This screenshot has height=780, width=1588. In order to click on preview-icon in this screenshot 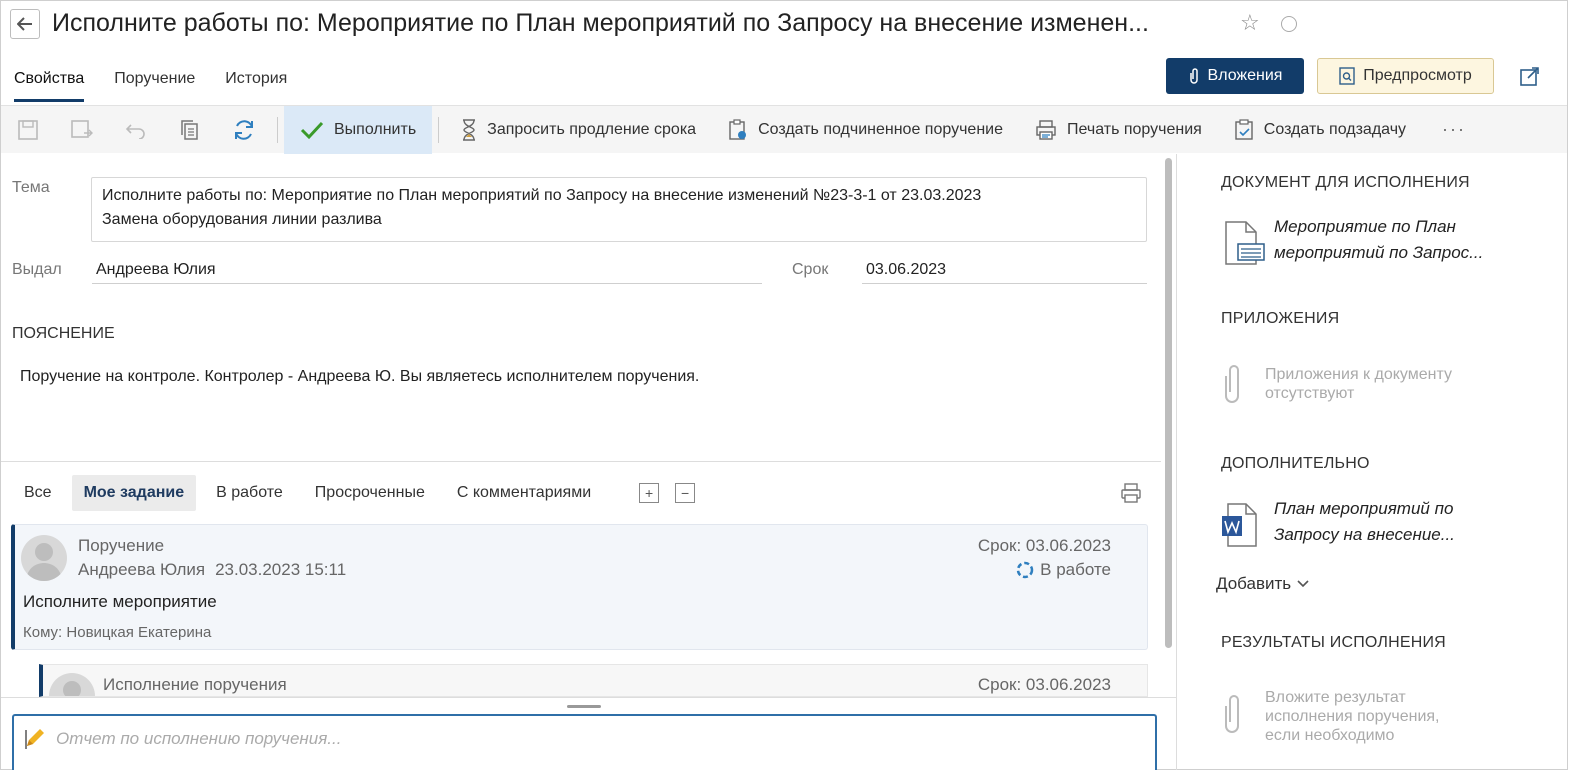, I will do `click(1347, 76)`.